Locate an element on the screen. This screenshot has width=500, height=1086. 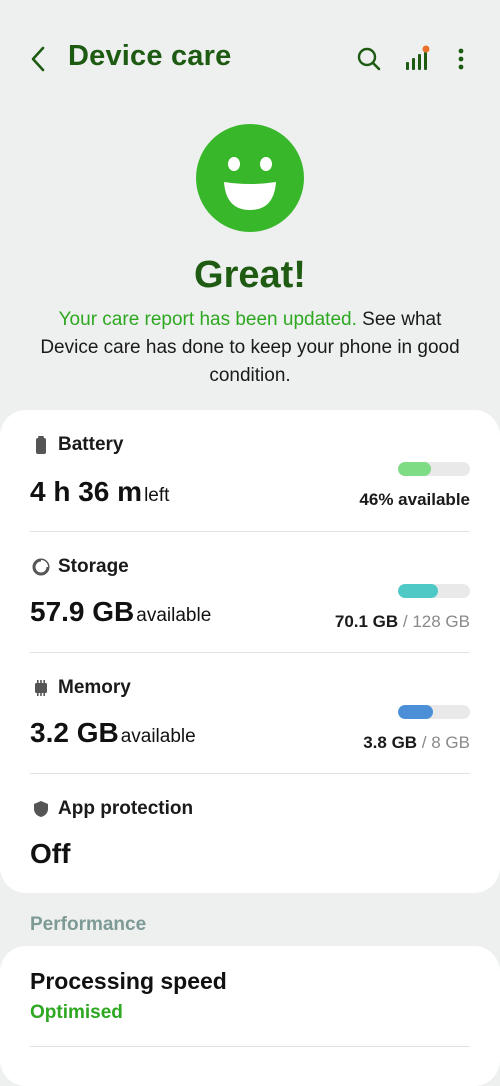
battery-bar-fill is located at coordinates (415, 469).